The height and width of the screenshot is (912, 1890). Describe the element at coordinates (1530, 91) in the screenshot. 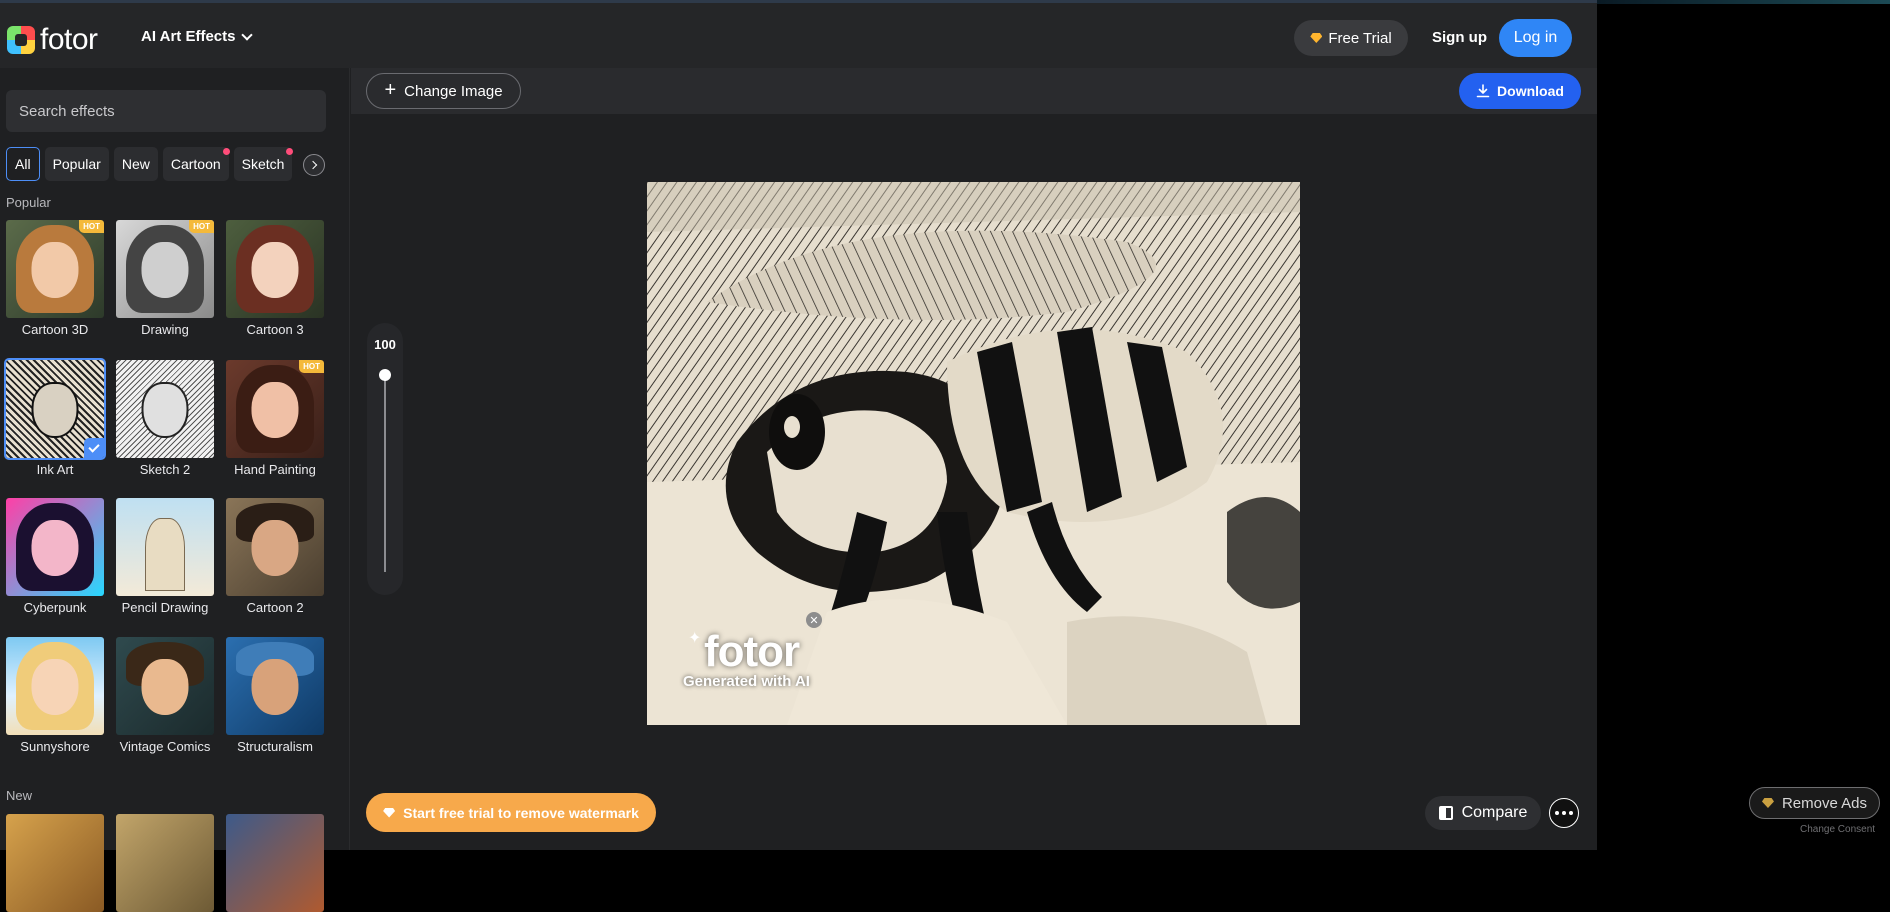

I see `download-label: Download` at that location.